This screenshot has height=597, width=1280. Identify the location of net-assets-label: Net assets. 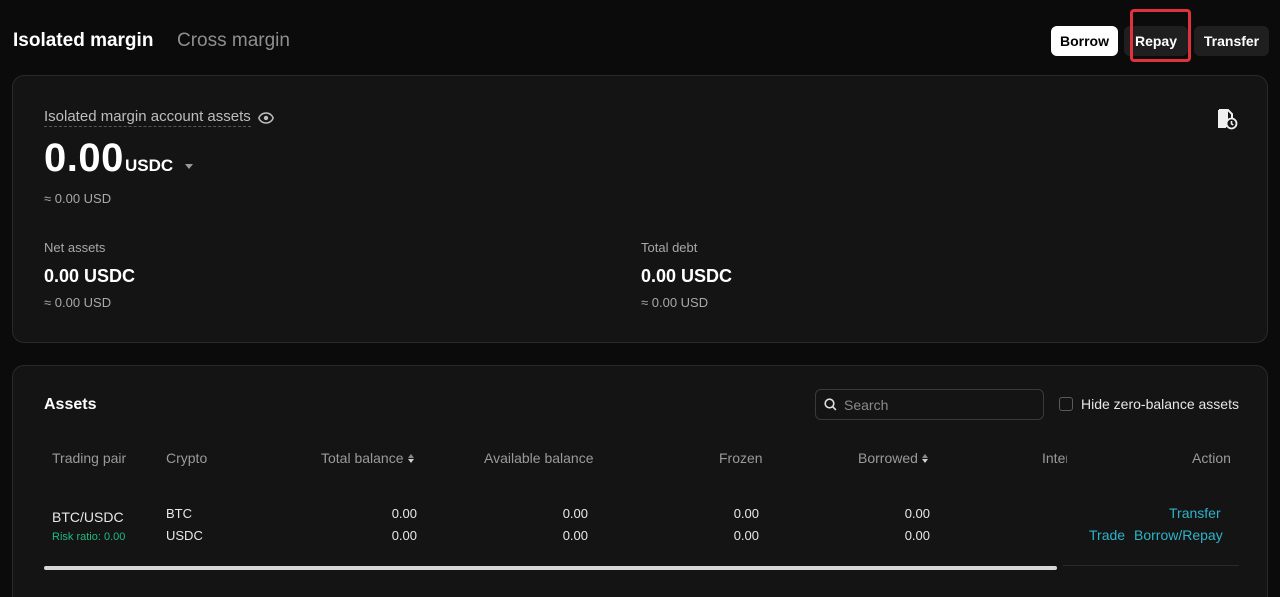
(75, 247).